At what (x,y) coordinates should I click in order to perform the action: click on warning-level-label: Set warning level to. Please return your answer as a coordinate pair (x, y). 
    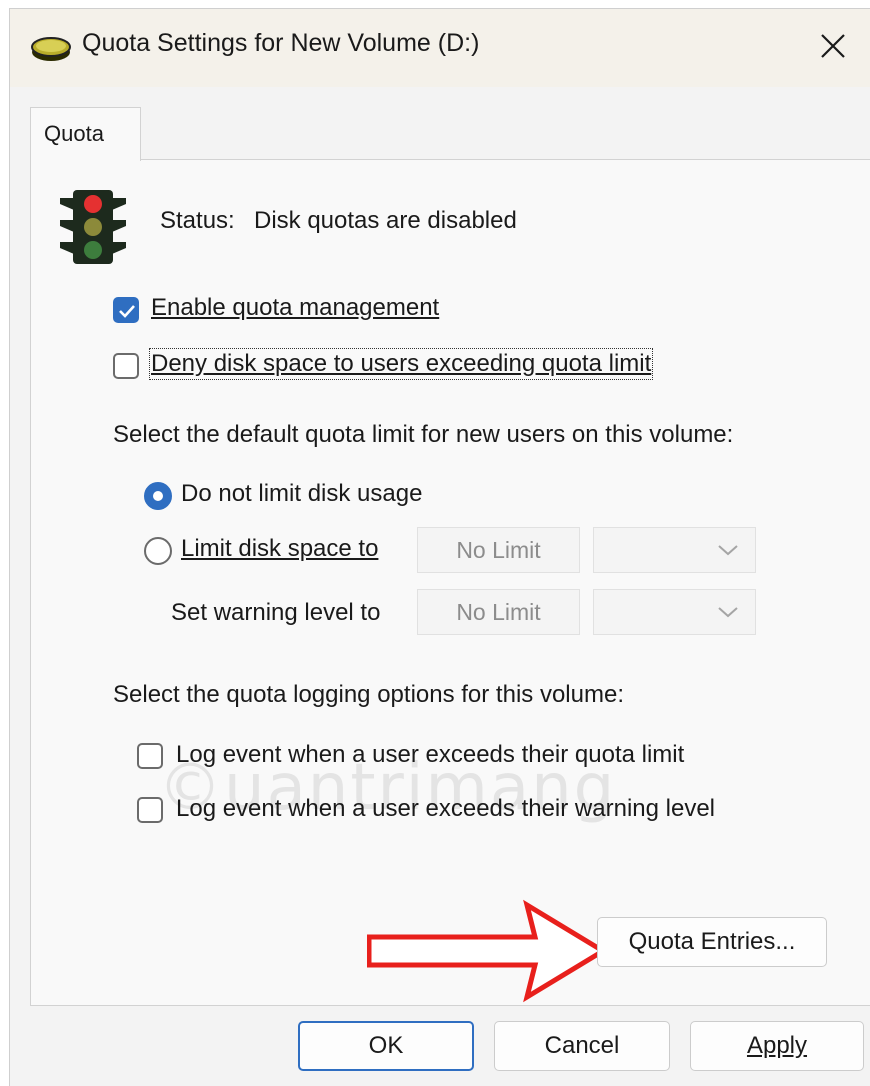
    Looking at the image, I should click on (276, 612).